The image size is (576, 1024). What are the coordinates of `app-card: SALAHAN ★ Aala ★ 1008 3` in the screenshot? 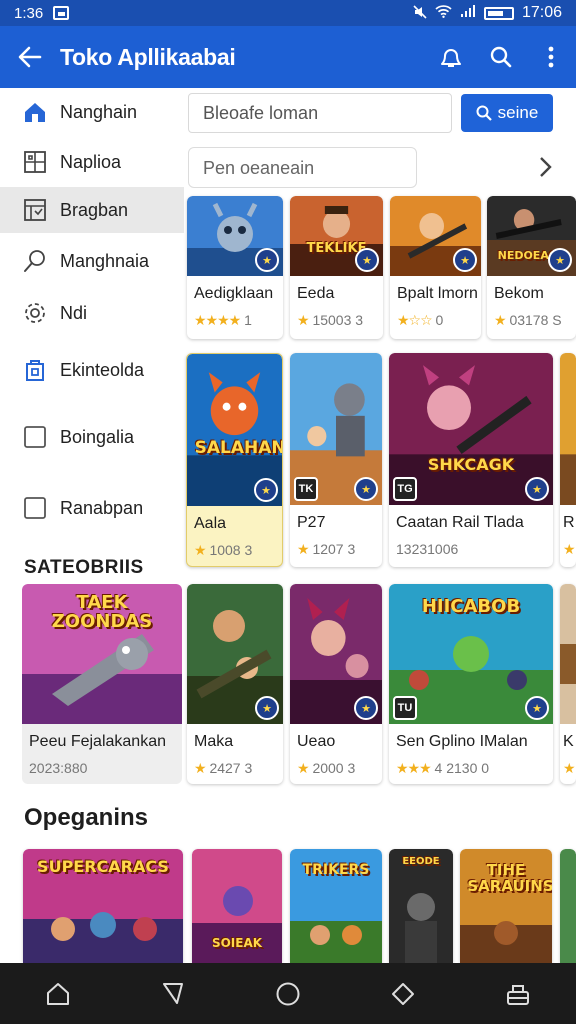 It's located at (234, 460).